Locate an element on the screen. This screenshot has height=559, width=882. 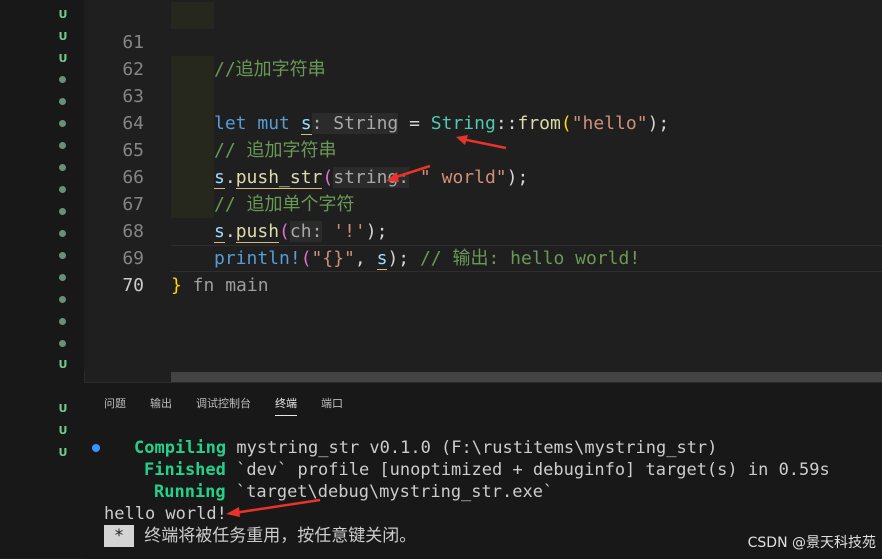
line-number: 70 is located at coordinates (133, 285).